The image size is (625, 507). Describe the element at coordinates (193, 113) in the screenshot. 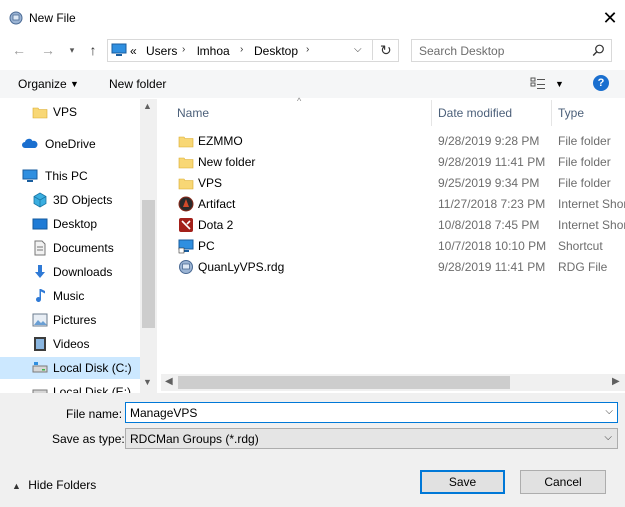

I see `column-header-name: Name` at that location.